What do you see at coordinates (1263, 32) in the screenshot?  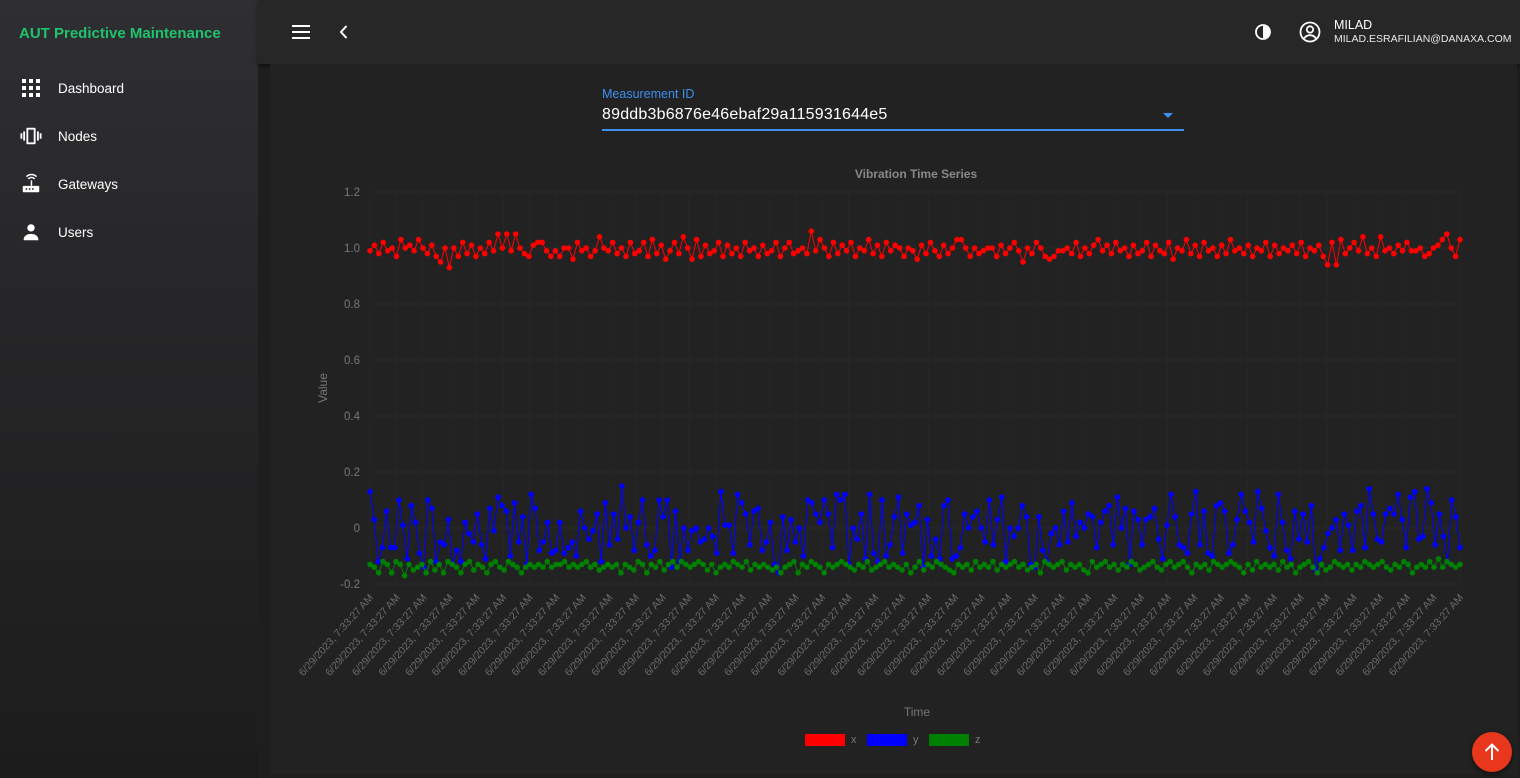 I see `contrast-icon` at bounding box center [1263, 32].